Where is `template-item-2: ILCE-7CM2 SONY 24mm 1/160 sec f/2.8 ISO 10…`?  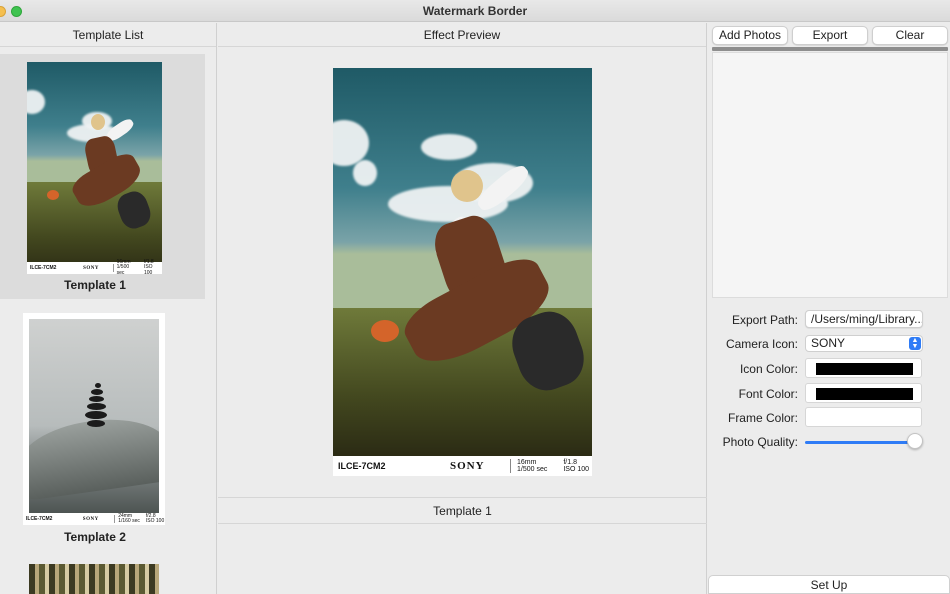 template-item-2: ILCE-7CM2 SONY 24mm 1/160 sec f/2.8 ISO 10… is located at coordinates (102, 429).